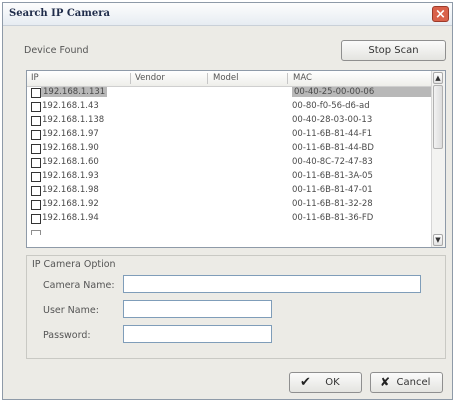 Image resolution: width=457 pixels, height=403 pixels. Describe the element at coordinates (59, 13) in the screenshot. I see `window-title: Search IP Camera` at that location.